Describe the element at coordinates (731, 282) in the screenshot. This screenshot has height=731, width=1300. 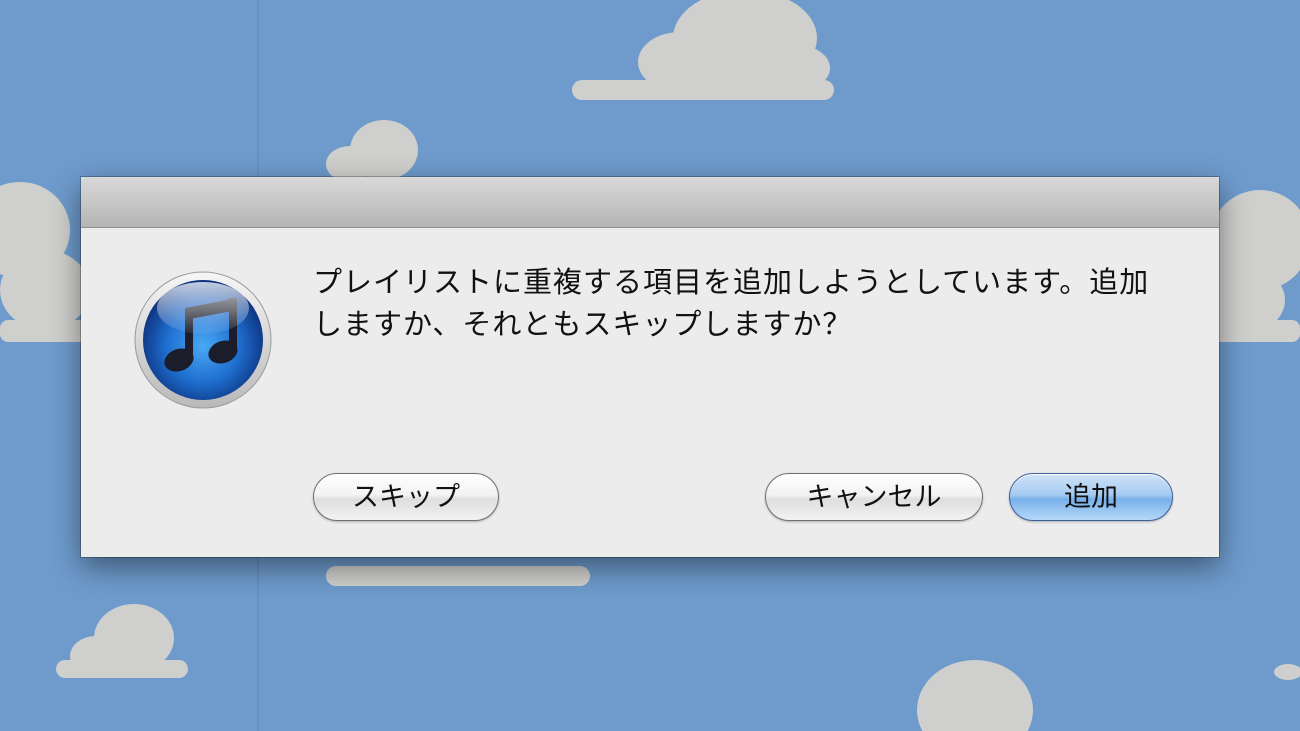
I see `alert-message-line-1: プレイリストに重複する項目を追加しようとしています。追加` at that location.